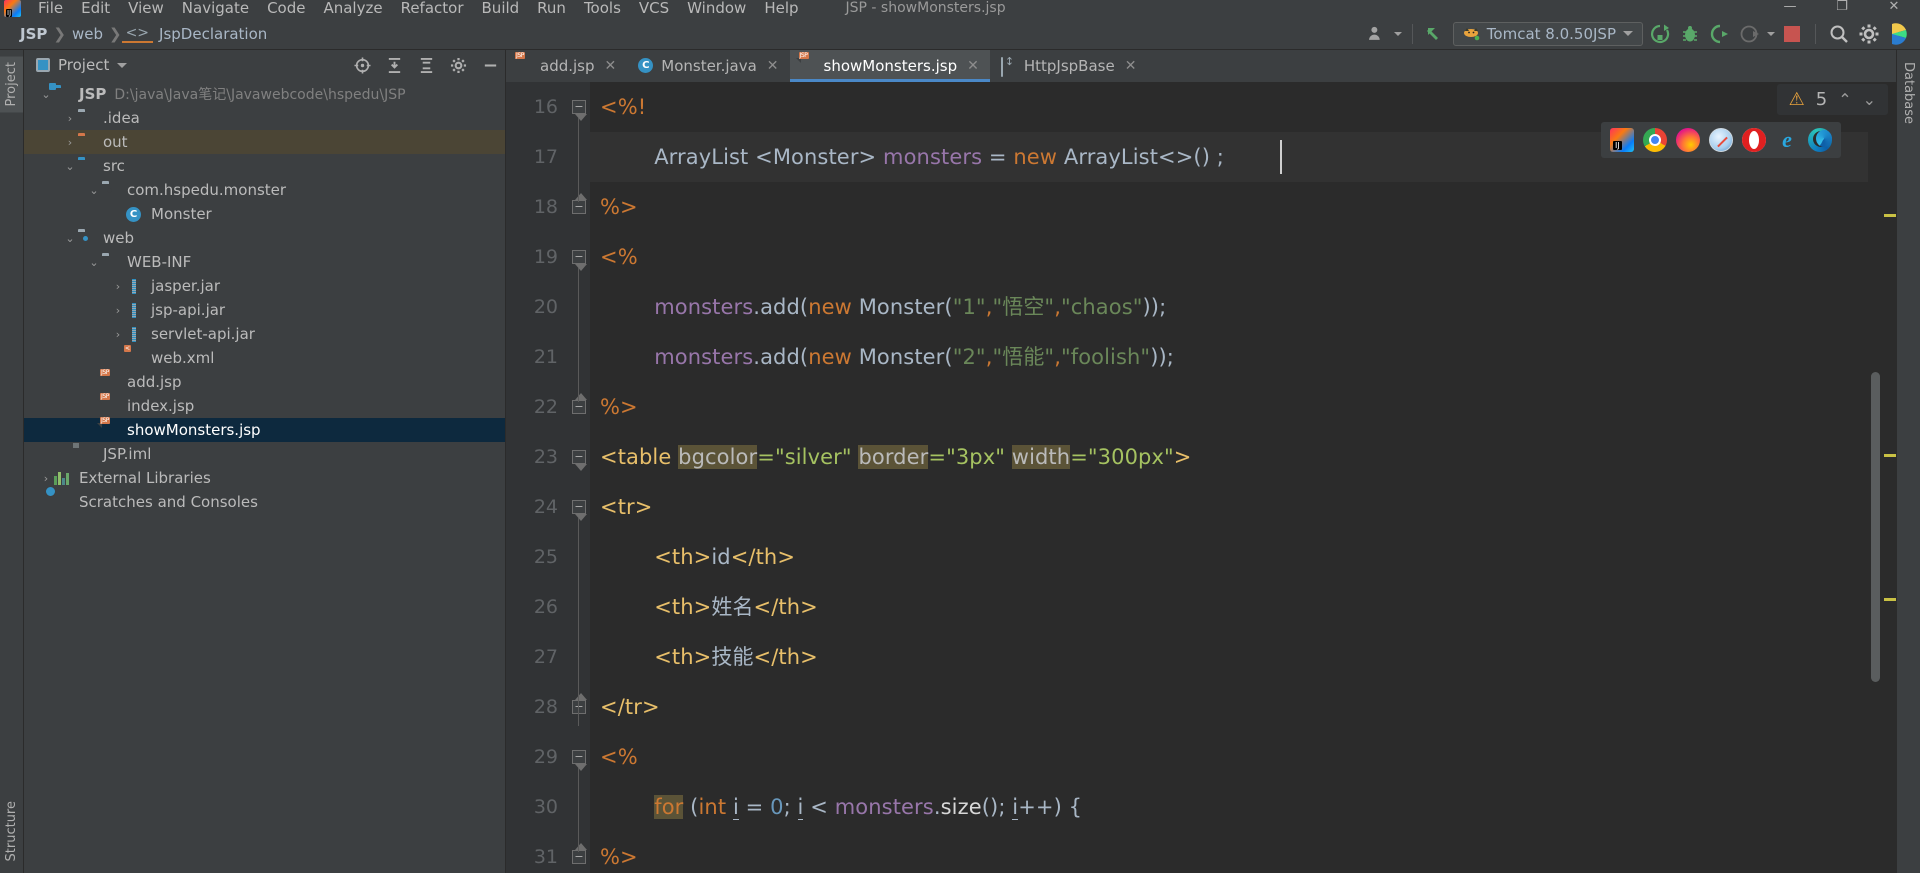 The width and height of the screenshot is (1920, 873). What do you see at coordinates (709, 607) in the screenshot?
I see `code-line: <th>姓名</th>` at bounding box center [709, 607].